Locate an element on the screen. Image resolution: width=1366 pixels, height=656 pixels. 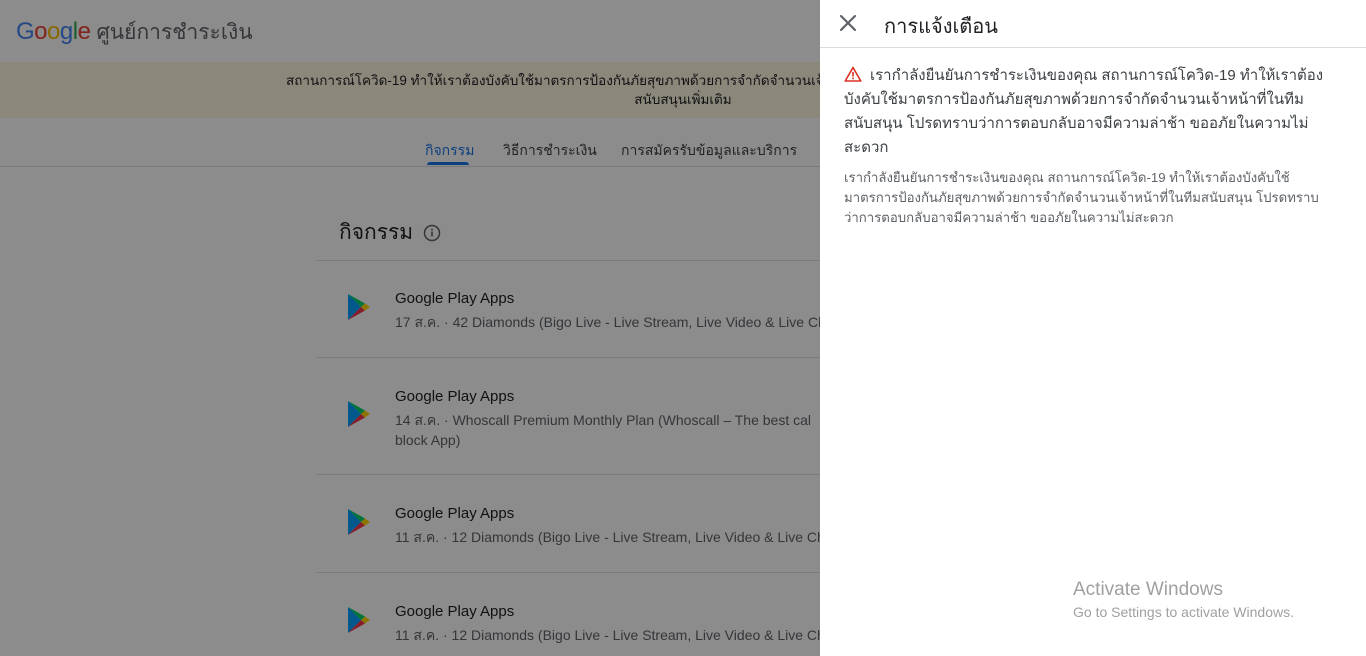
panel-header: การแจ้งเตือน is located at coordinates (1093, 24).